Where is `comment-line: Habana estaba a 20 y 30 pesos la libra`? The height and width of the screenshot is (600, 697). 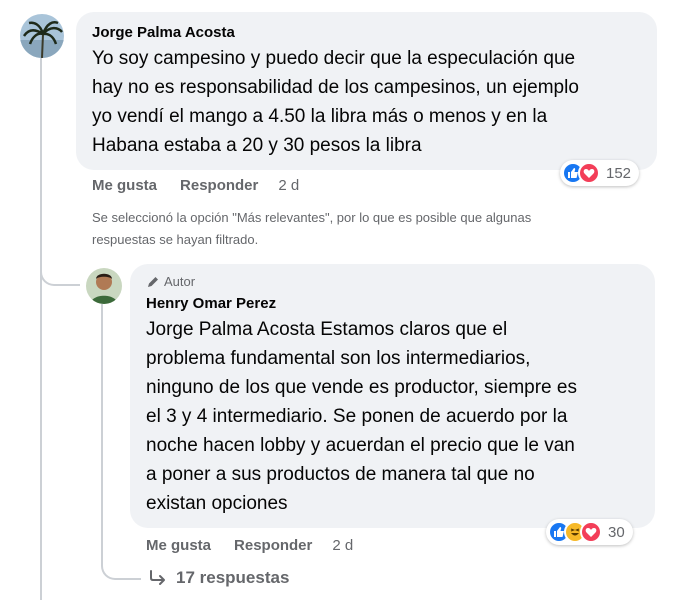
comment-line: Habana estaba a 20 y 30 pesos la libra is located at coordinates (257, 145).